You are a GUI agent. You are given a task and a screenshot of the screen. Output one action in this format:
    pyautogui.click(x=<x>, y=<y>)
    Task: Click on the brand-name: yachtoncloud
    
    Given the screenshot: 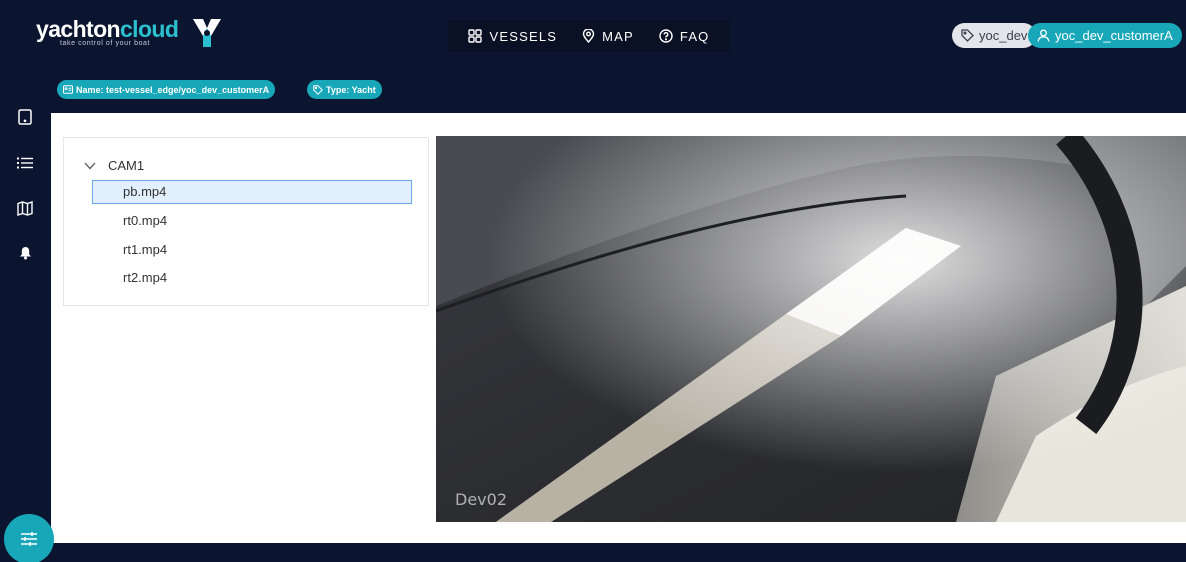 What is the action you would take?
    pyautogui.click(x=107, y=29)
    